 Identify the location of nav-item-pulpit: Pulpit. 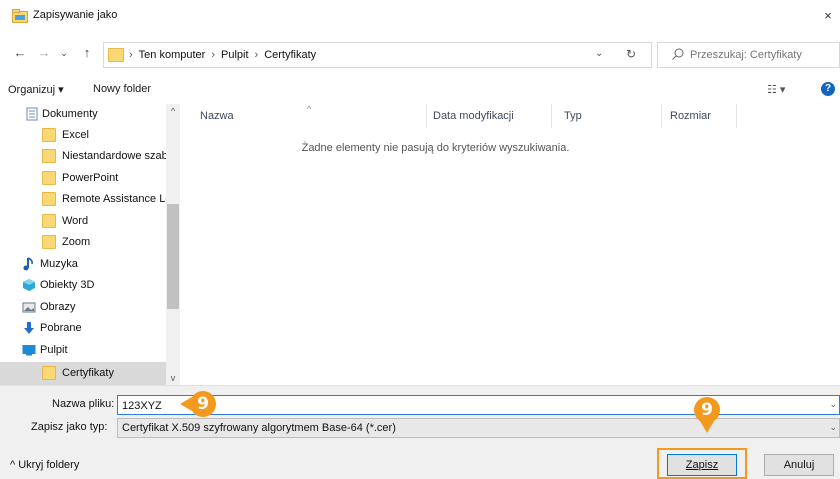
(83, 350).